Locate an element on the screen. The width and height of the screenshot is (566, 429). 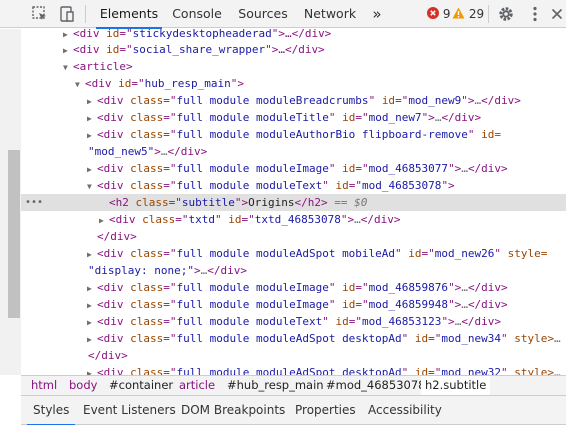
breadcrumb-article: article is located at coordinates (197, 385).